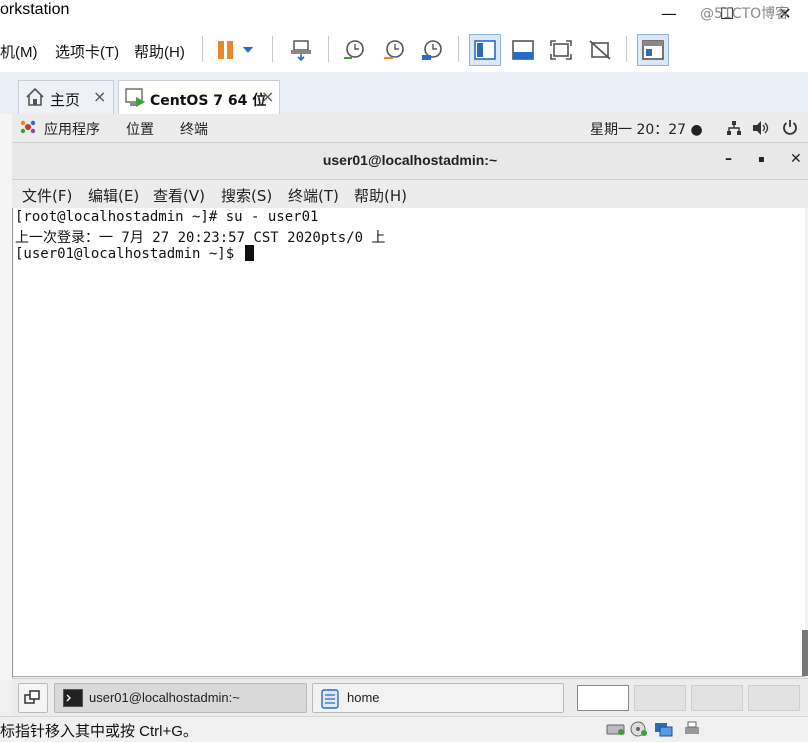 The width and height of the screenshot is (808, 742). I want to click on text-cursor, so click(249, 253).